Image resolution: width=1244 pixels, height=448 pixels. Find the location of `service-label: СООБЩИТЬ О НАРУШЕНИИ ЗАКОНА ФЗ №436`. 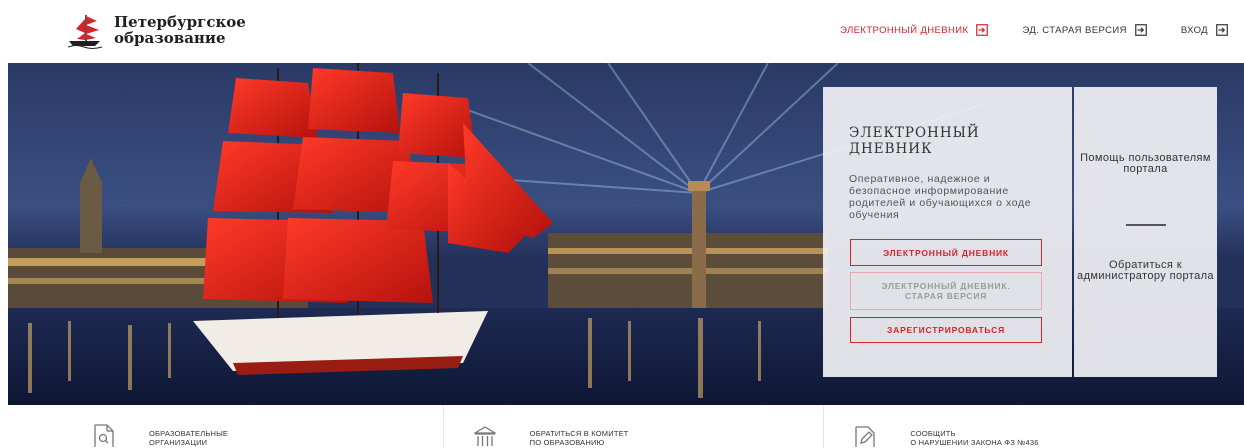

service-label: СООБЩИТЬ О НАРУШЕНИИ ЗАКОНА ФЗ №436 is located at coordinates (974, 438).